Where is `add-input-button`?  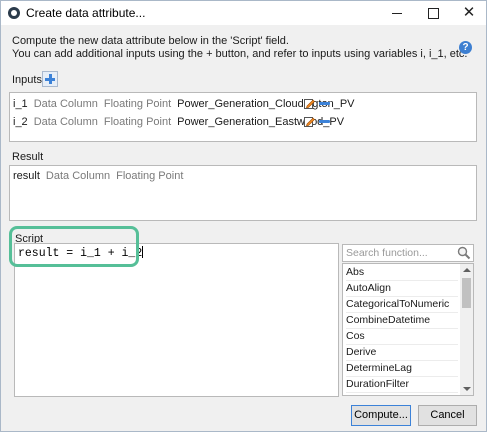 add-input-button is located at coordinates (50, 79).